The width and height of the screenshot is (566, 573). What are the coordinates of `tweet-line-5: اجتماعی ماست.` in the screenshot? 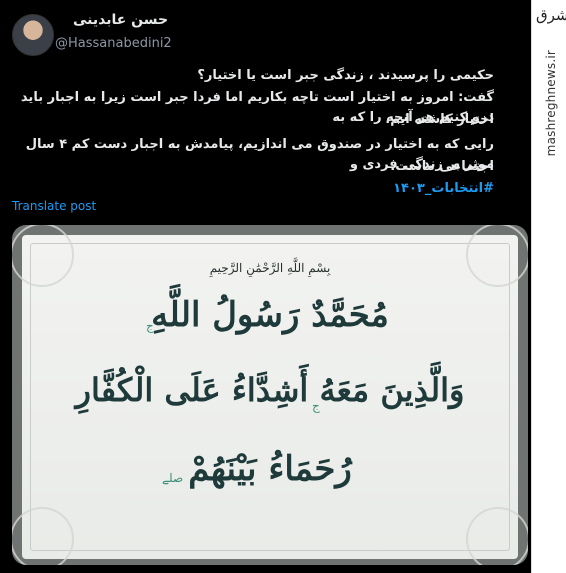 It's located at (442, 166).